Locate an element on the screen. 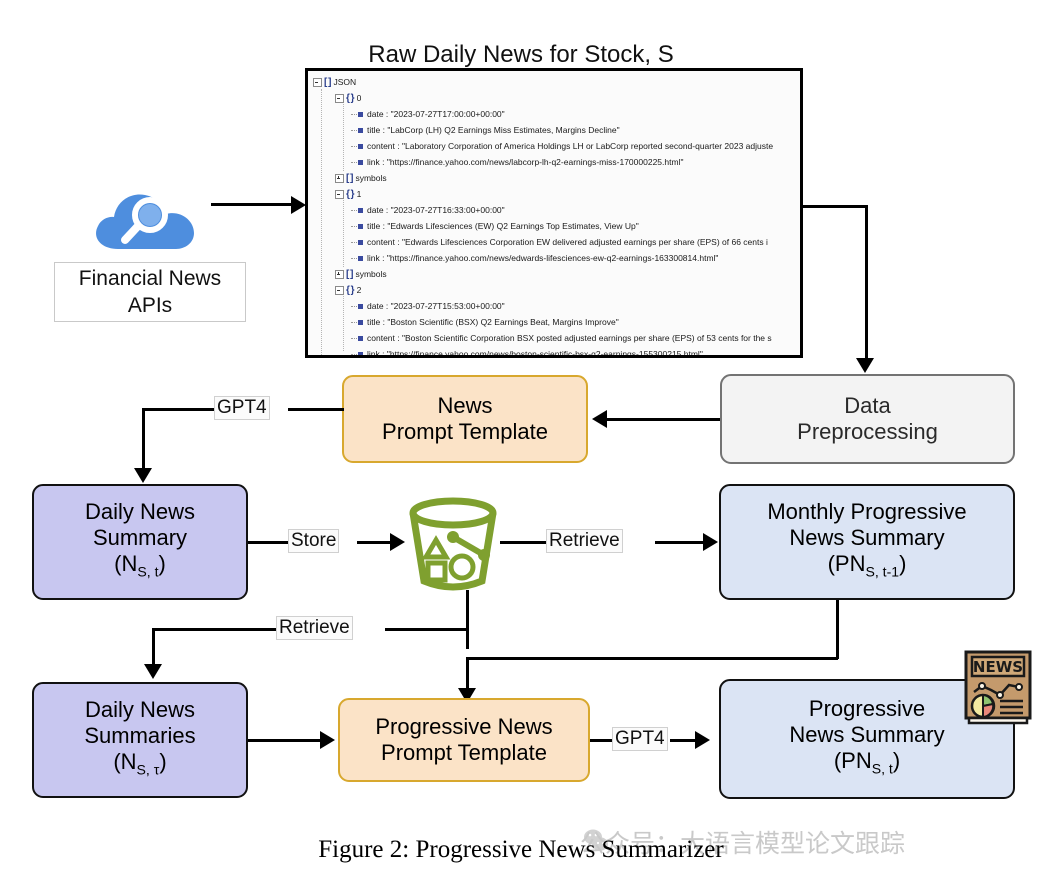  json-object-index: 1 is located at coordinates (359, 194).